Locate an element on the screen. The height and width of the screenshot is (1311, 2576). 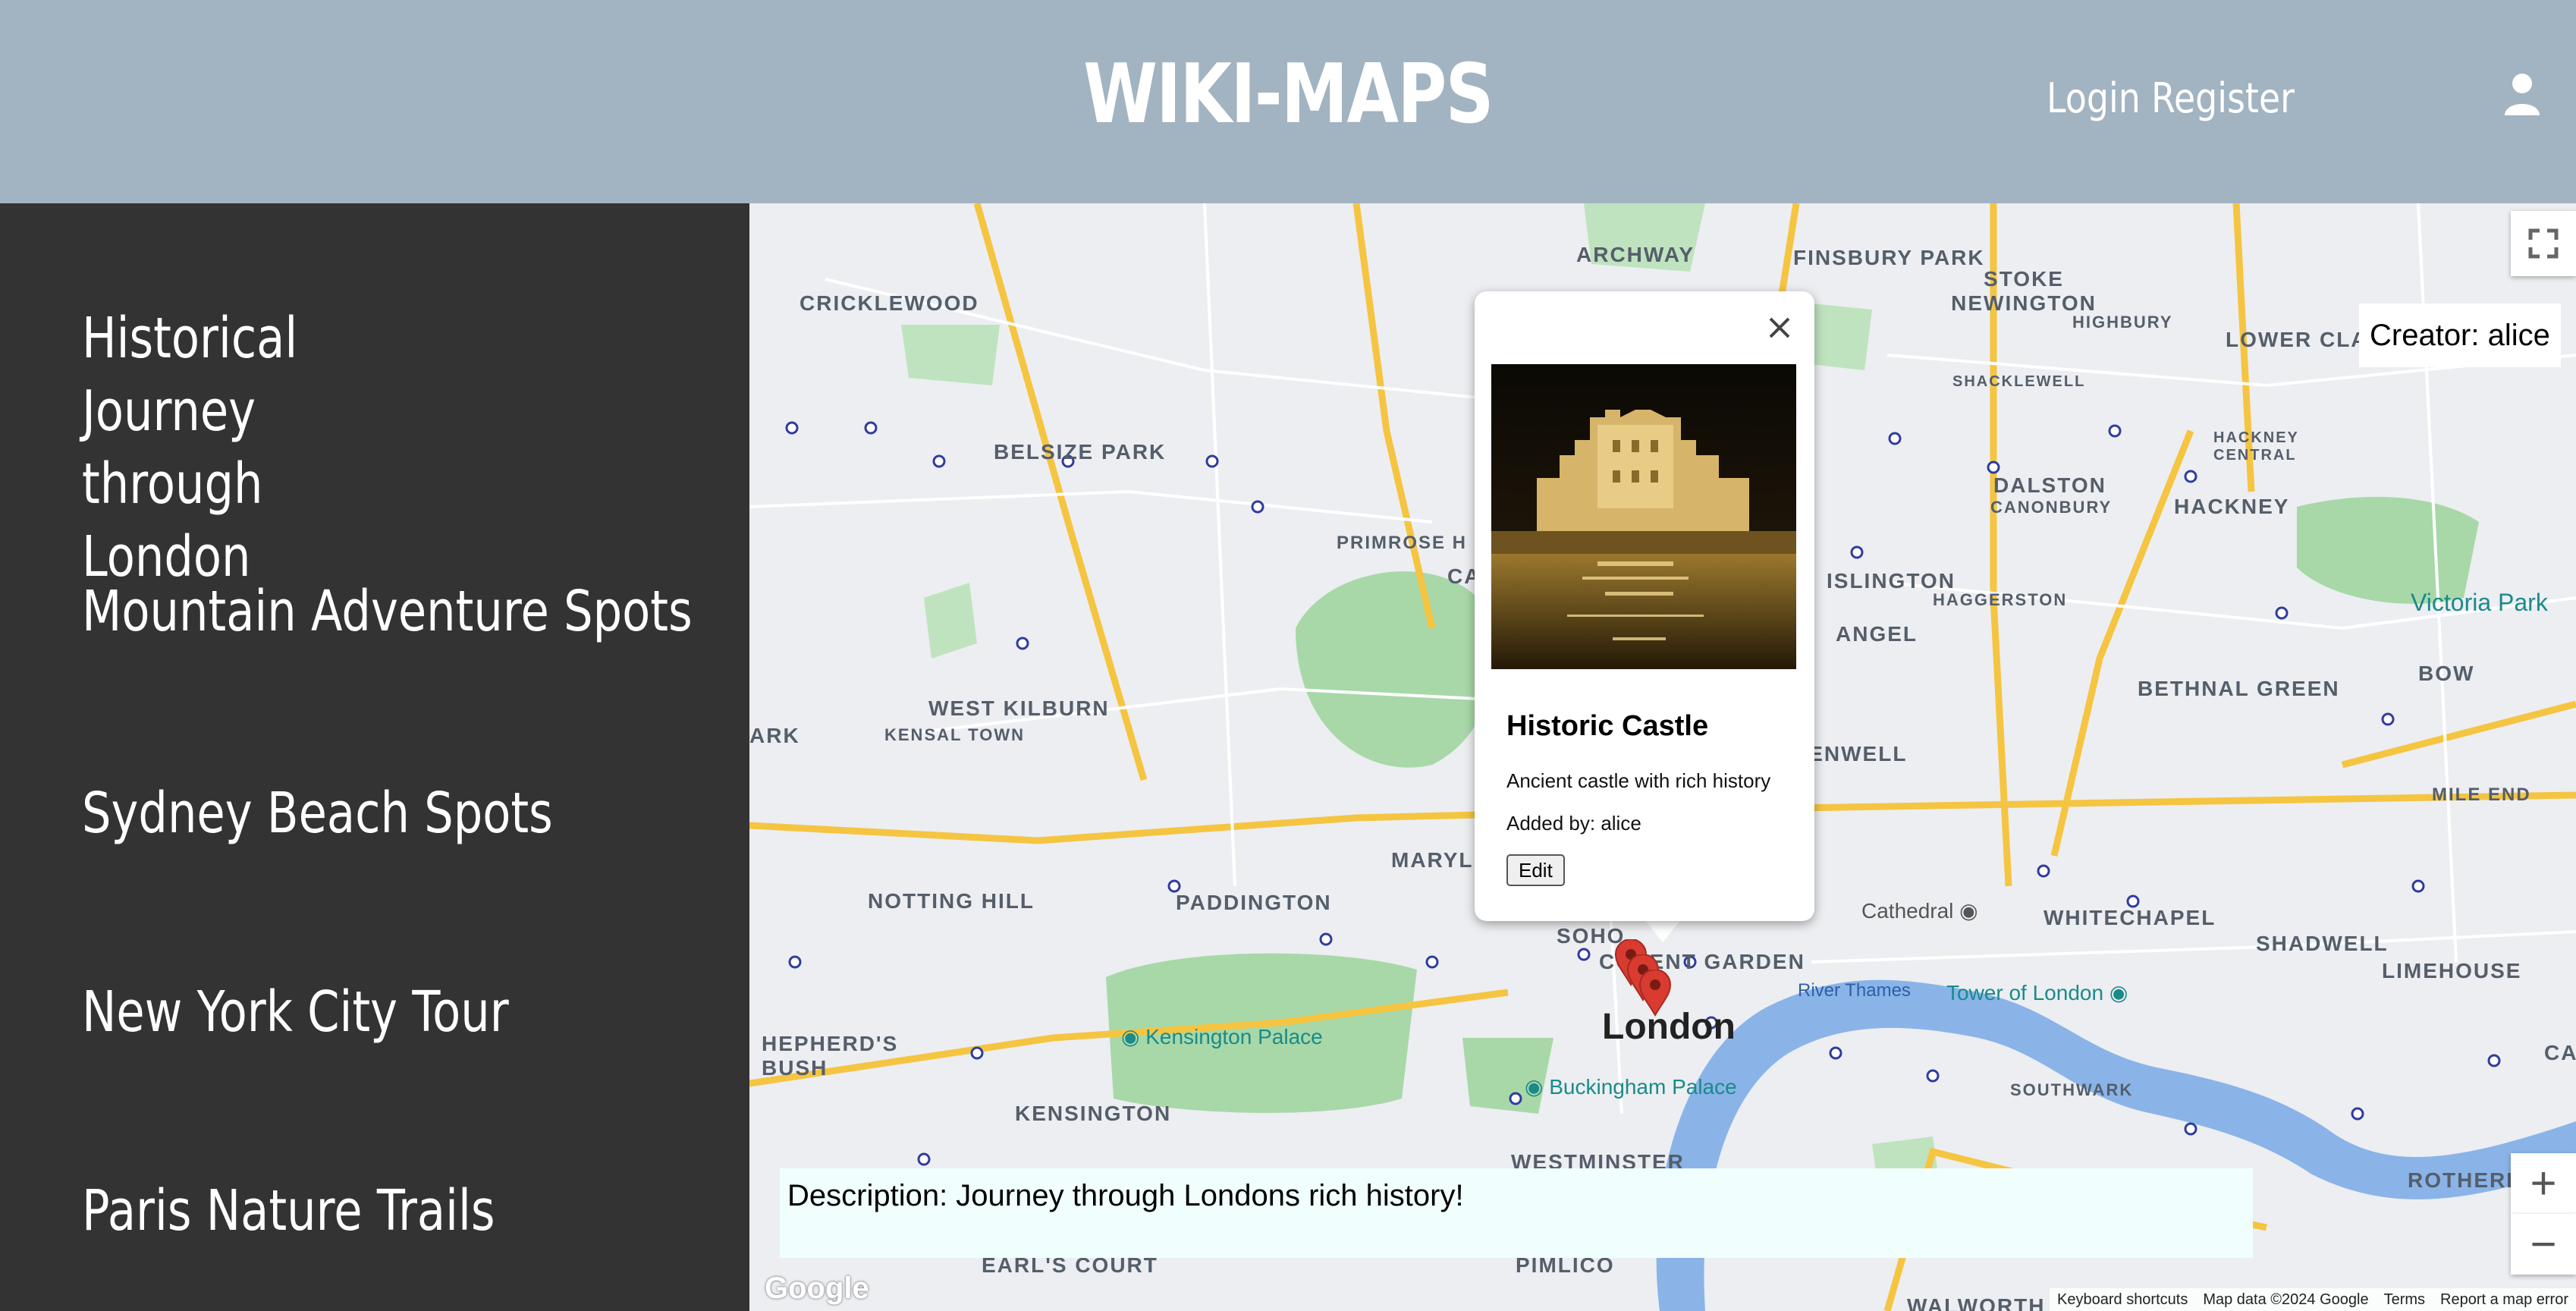
register-link: Register is located at coordinates (2223, 98).